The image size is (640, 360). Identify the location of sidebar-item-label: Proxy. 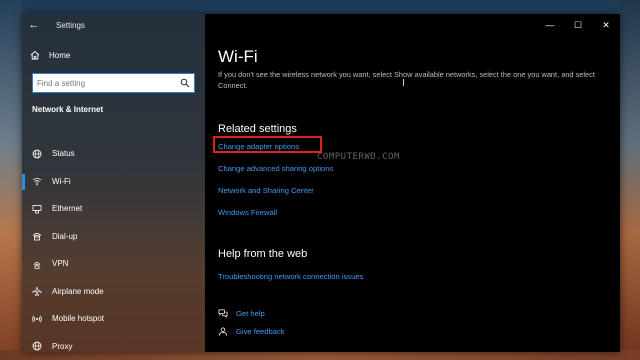
(62, 346).